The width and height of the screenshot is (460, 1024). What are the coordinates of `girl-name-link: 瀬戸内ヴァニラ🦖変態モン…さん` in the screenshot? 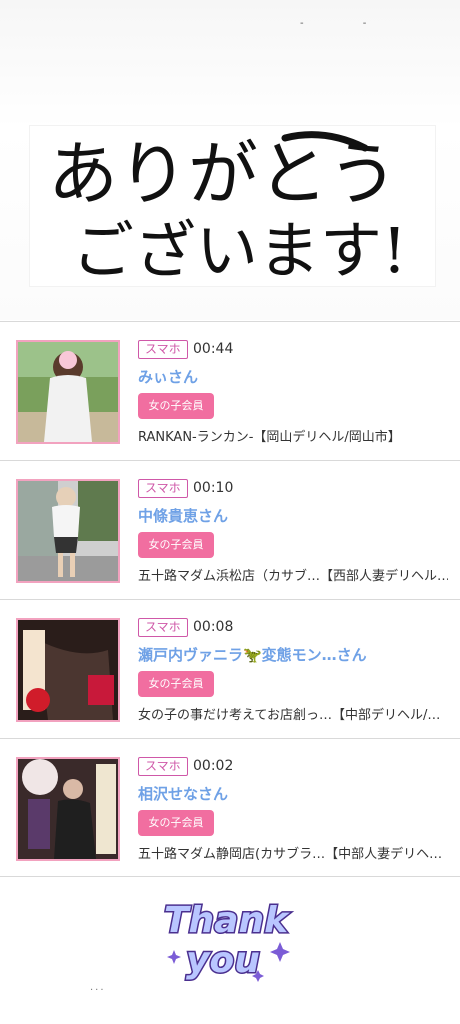 It's located at (252, 654).